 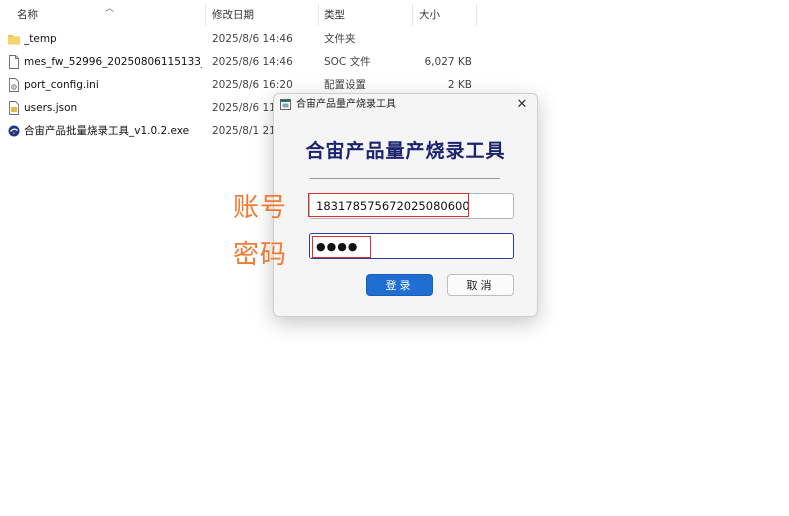 I want to click on file-type: 配置设置, so click(x=345, y=85).